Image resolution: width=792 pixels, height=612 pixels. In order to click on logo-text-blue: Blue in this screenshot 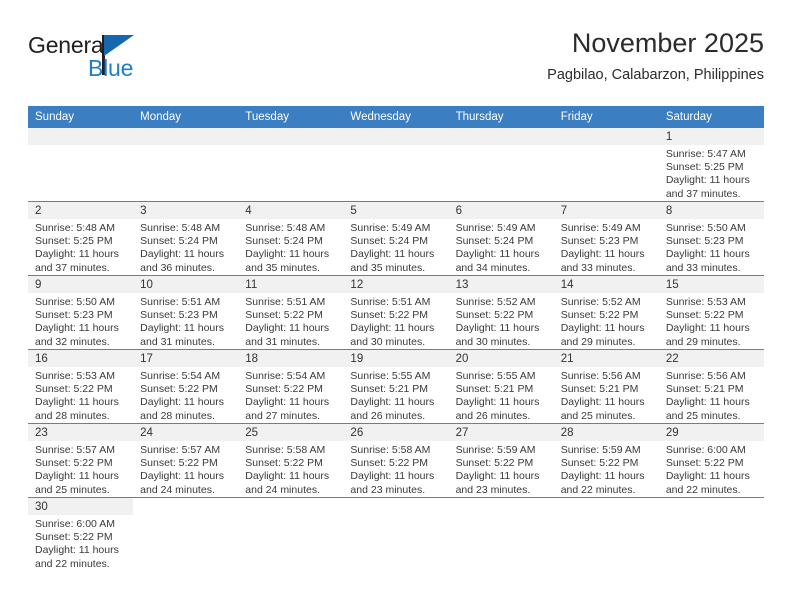, I will do `click(111, 68)`.